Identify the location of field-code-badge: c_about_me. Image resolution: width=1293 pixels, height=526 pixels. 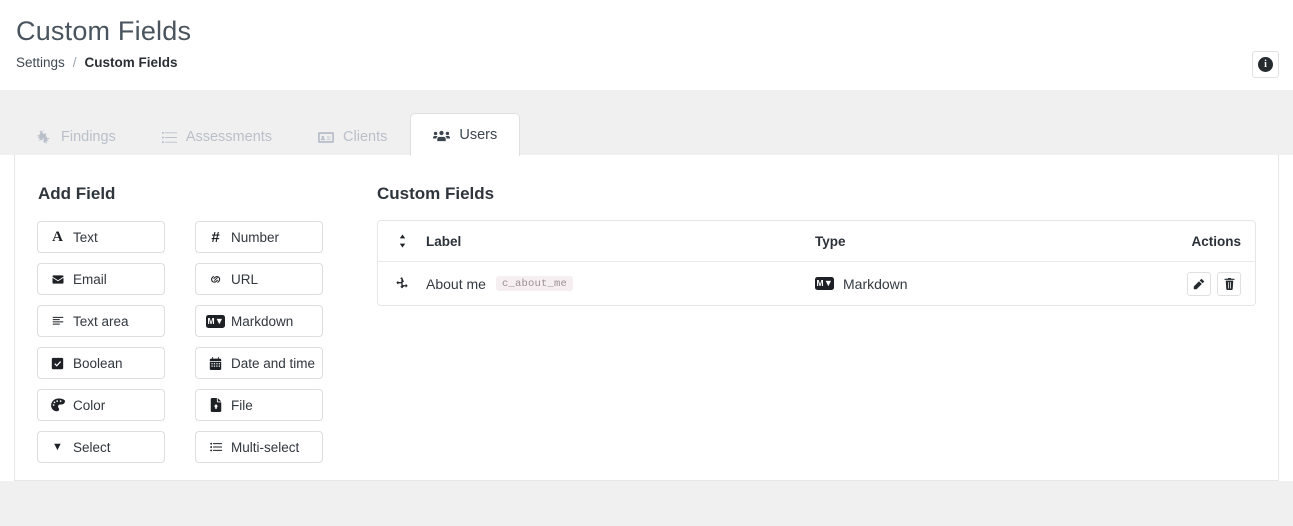
(534, 283).